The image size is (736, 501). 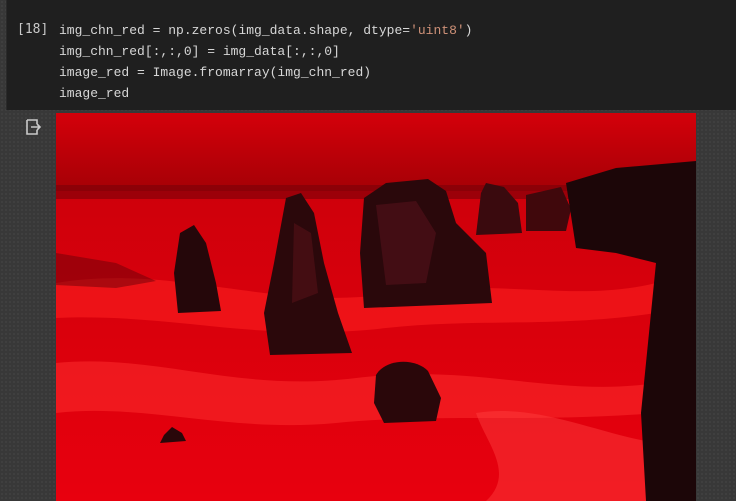 I want to click on code-line-4: image_red, so click(x=94, y=93).